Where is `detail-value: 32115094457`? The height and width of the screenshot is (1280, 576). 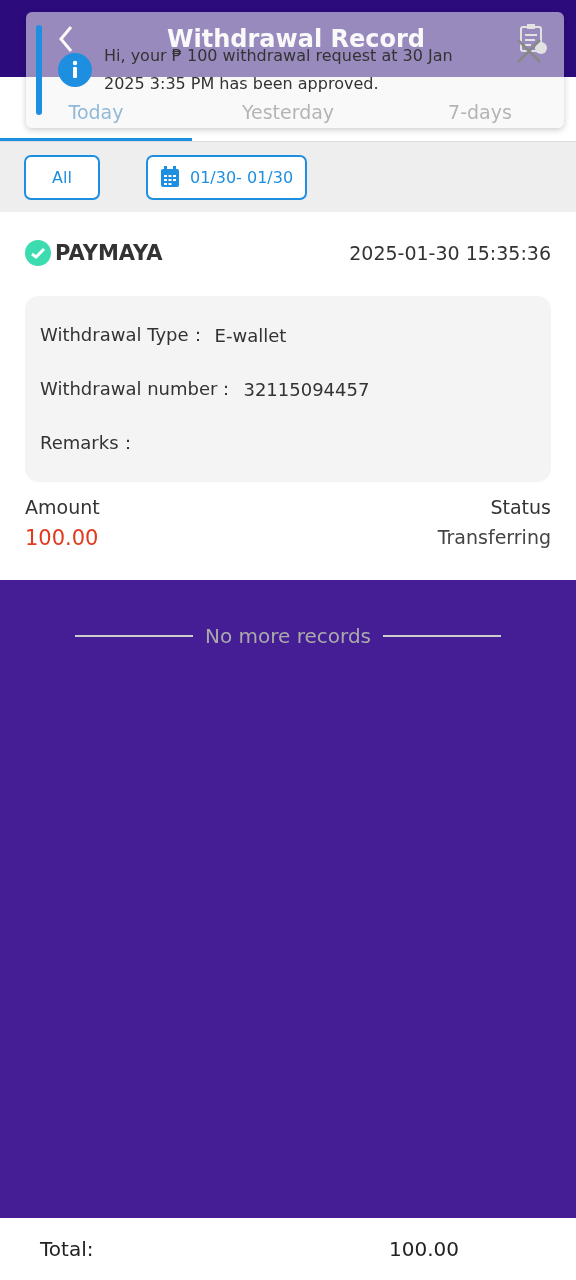 detail-value: 32115094457 is located at coordinates (306, 389).